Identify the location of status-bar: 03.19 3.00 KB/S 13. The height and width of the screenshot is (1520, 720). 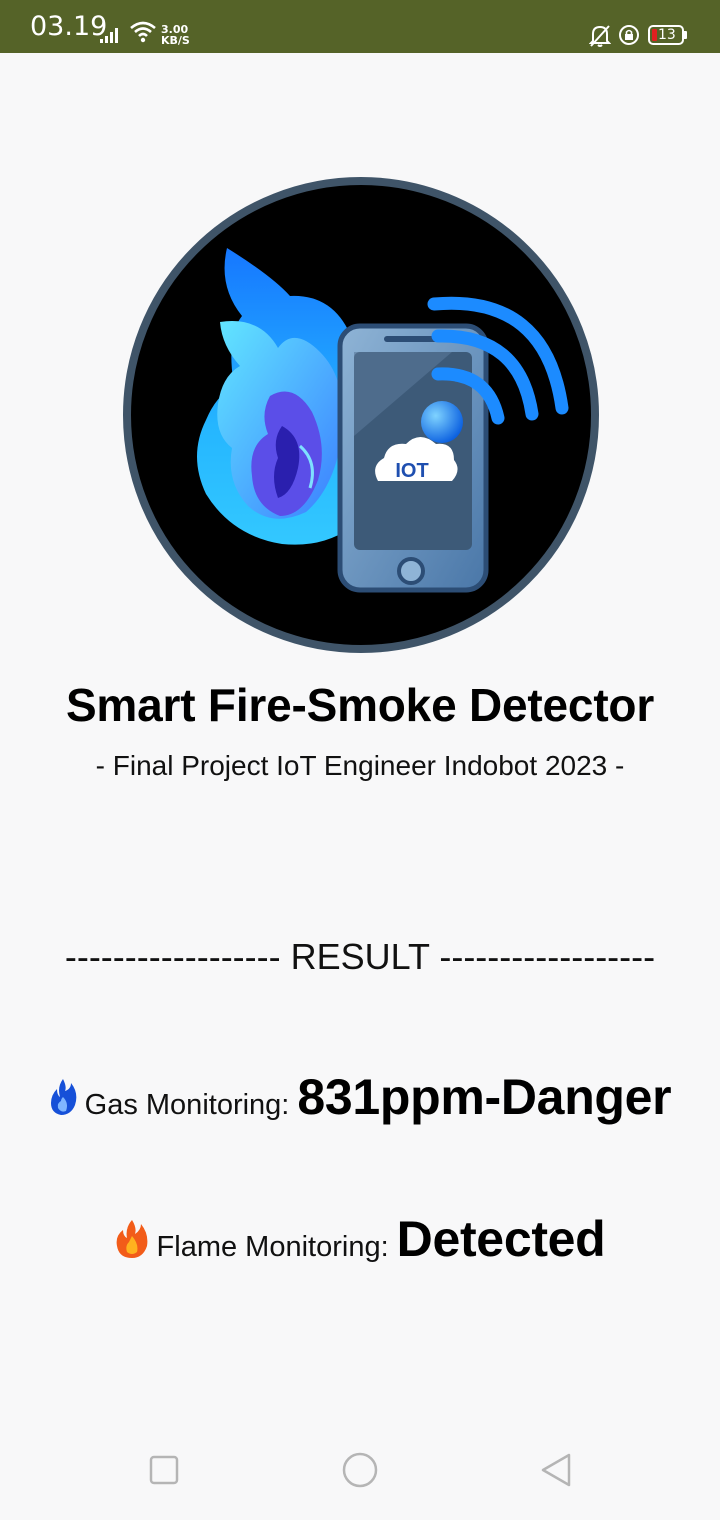
(360, 26).